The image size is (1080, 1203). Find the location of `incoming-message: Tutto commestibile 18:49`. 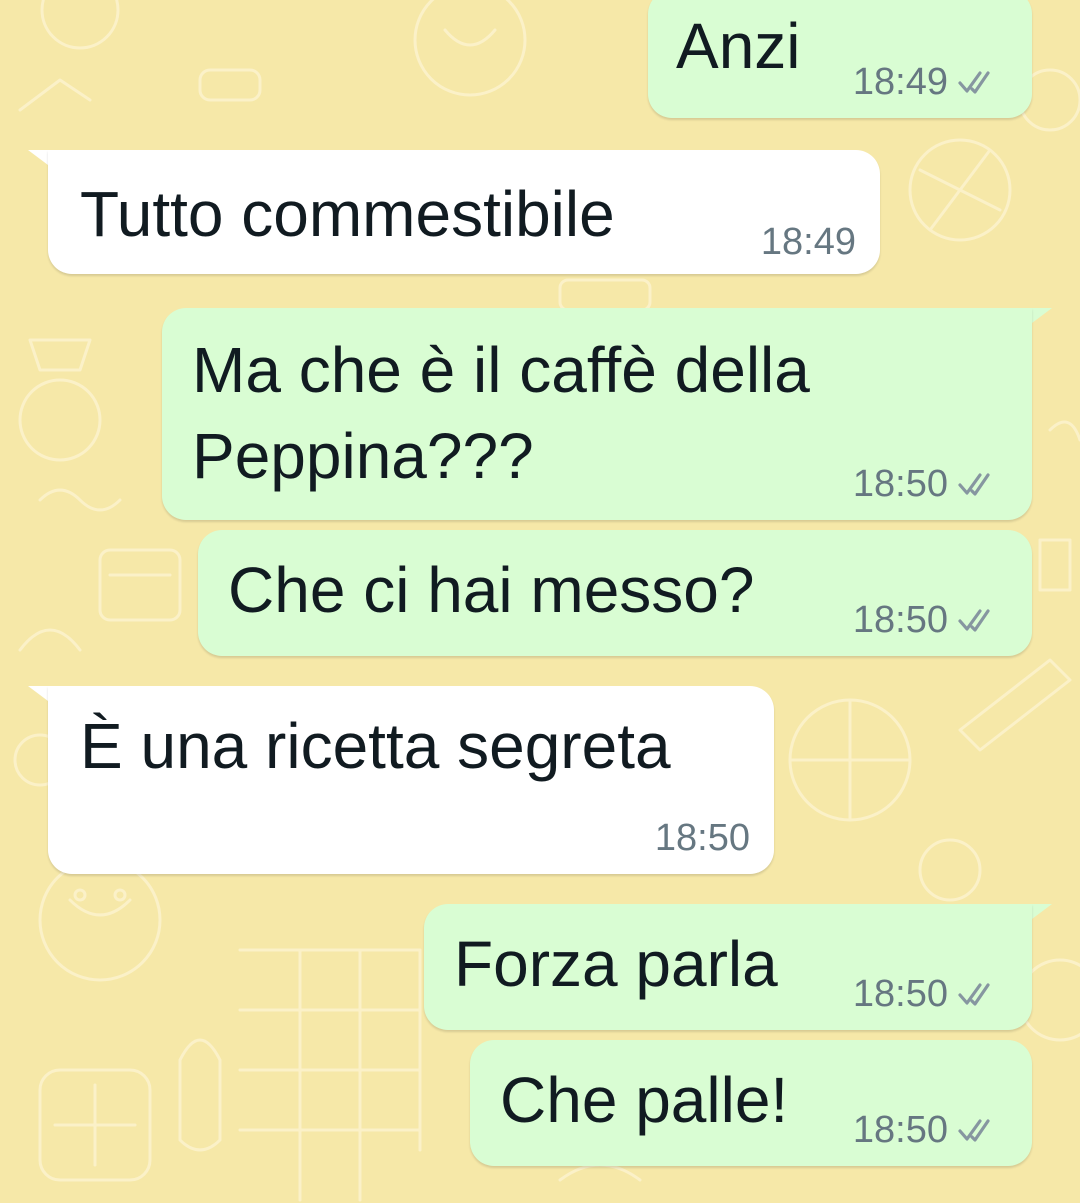

incoming-message: Tutto commestibile 18:49 is located at coordinates (464, 212).